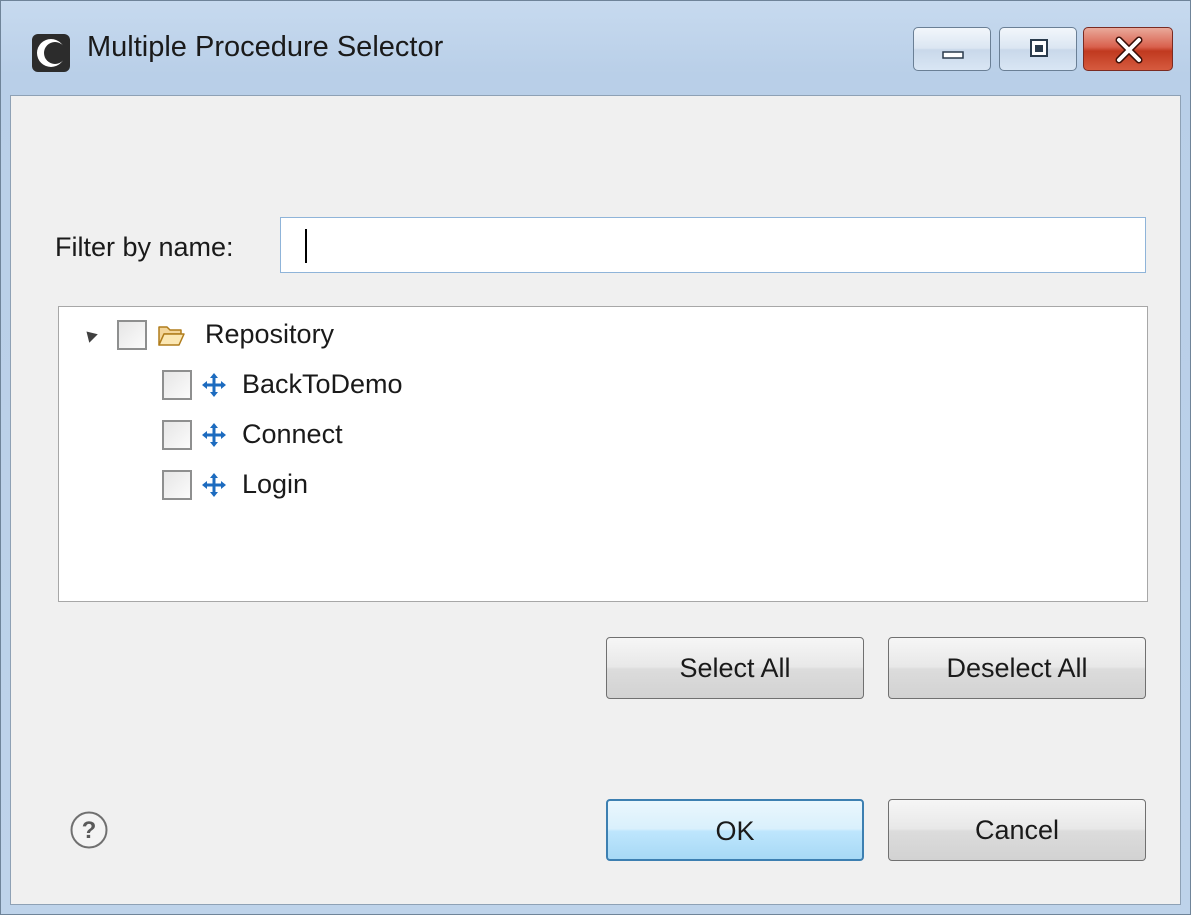  Describe the element at coordinates (735, 668) in the screenshot. I see `select-all-button: Select All` at that location.